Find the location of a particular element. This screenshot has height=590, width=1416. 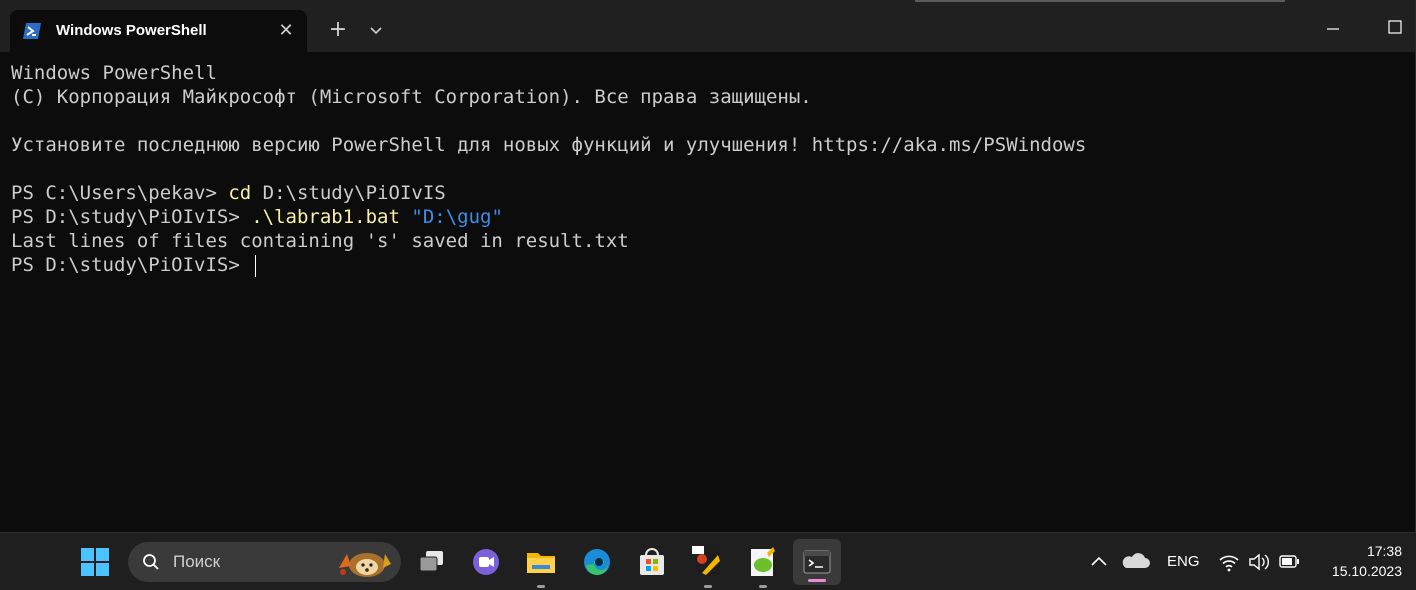

file-explorer-icon is located at coordinates (541, 562).